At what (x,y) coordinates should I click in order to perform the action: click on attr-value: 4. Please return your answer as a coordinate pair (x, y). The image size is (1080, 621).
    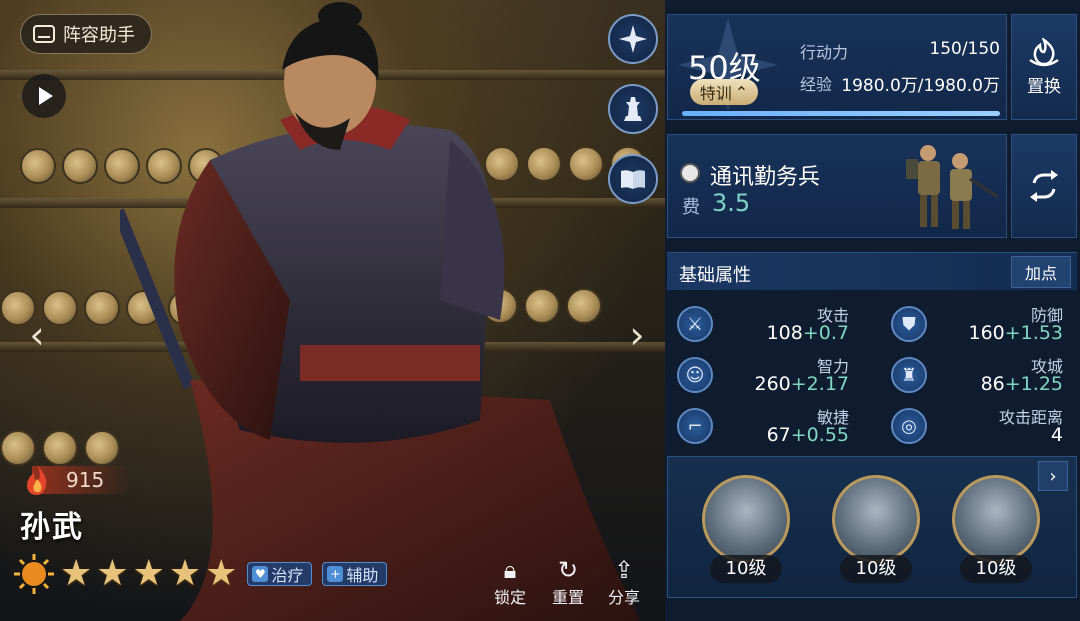
    Looking at the image, I should click on (1056, 435).